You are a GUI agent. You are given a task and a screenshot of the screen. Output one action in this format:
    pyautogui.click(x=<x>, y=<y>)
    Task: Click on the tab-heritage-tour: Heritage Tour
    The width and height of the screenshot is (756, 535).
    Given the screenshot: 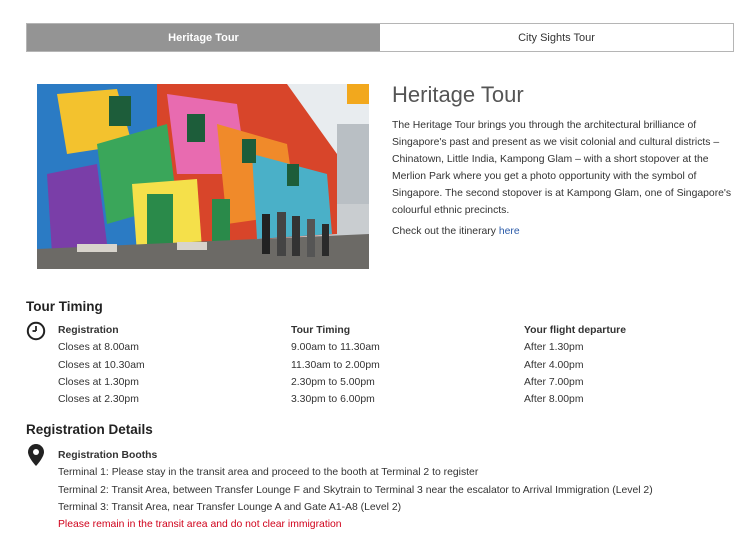 What is the action you would take?
    pyautogui.click(x=203, y=37)
    